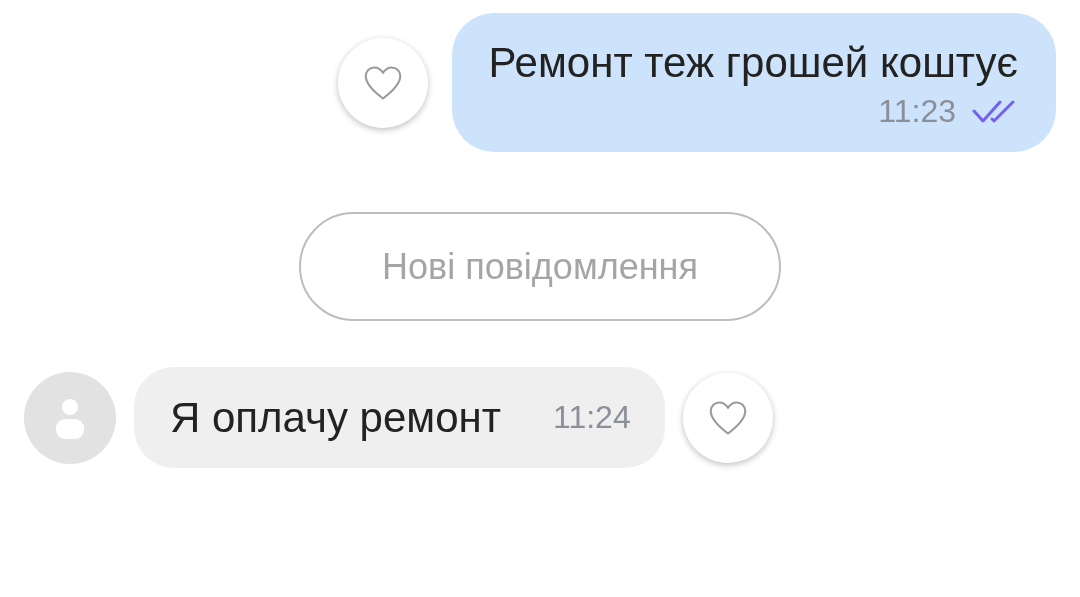  What do you see at coordinates (592, 417) in the screenshot?
I see `message-time: 11:24` at bounding box center [592, 417].